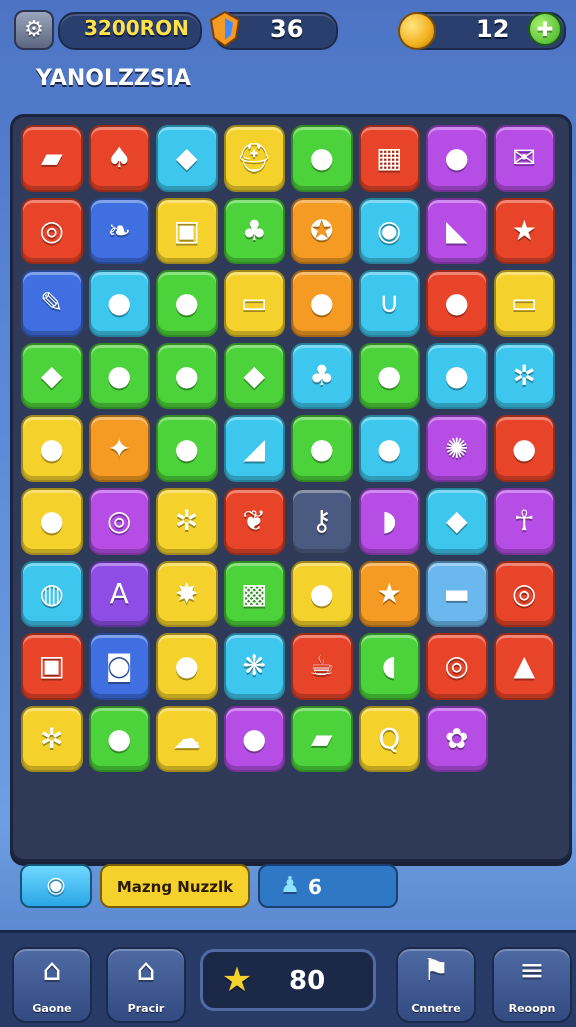 The image size is (576, 1027). Describe the element at coordinates (322, 666) in the screenshot. I see `board-tile: ☕` at that location.